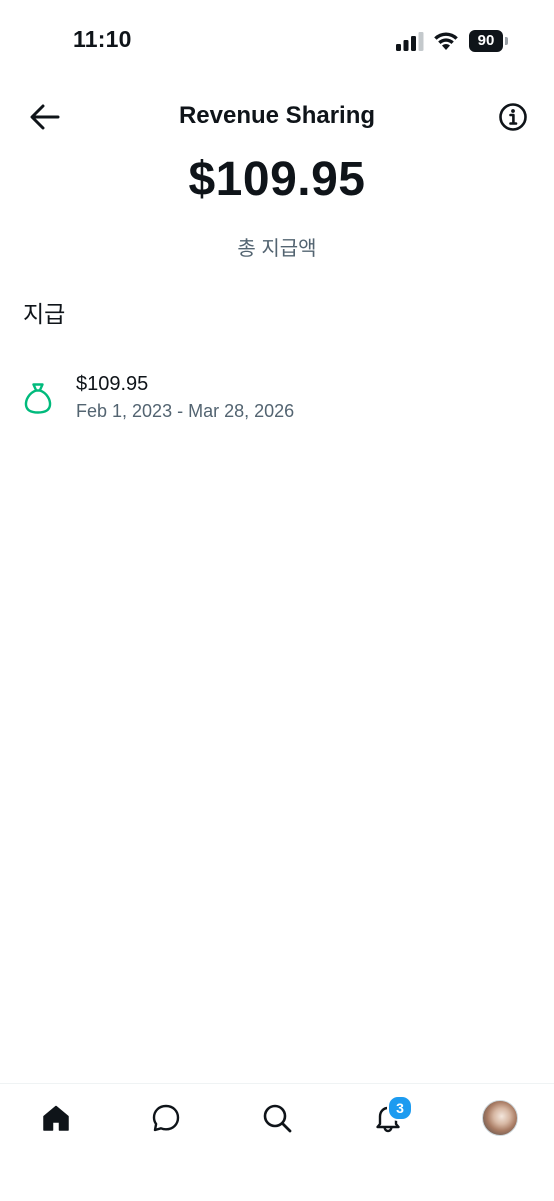 Image resolution: width=554 pixels, height=1201 pixels. Describe the element at coordinates (185, 411) in the screenshot. I see `payout-date-range: Feb 1, 2023 - Mar 28, 2026` at that location.